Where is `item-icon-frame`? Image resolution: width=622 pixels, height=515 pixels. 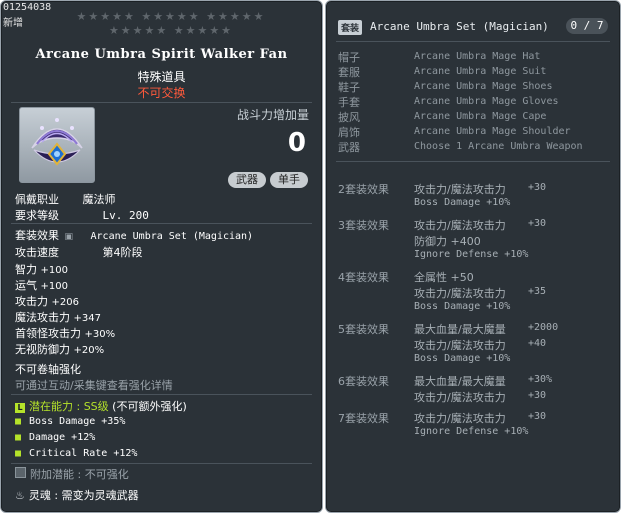 item-icon-frame is located at coordinates (57, 145).